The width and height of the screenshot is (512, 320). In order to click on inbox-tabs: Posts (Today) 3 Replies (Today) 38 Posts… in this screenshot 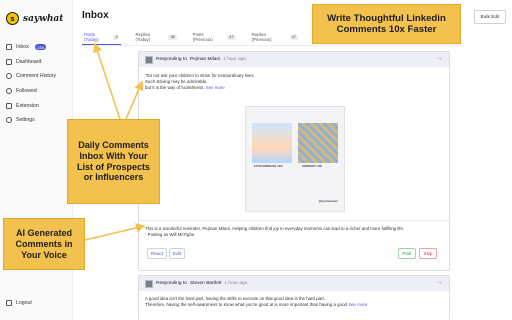, I will do `click(197, 37)`.